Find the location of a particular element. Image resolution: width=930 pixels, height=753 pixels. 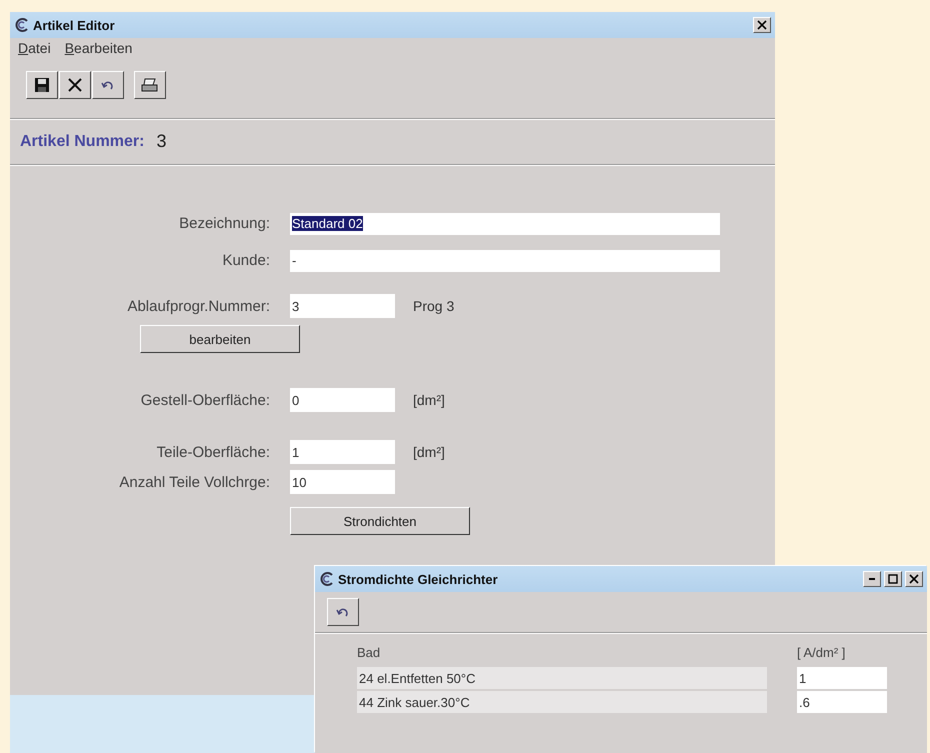

field-label: Gestell-Oberfläche: is located at coordinates (205, 400).